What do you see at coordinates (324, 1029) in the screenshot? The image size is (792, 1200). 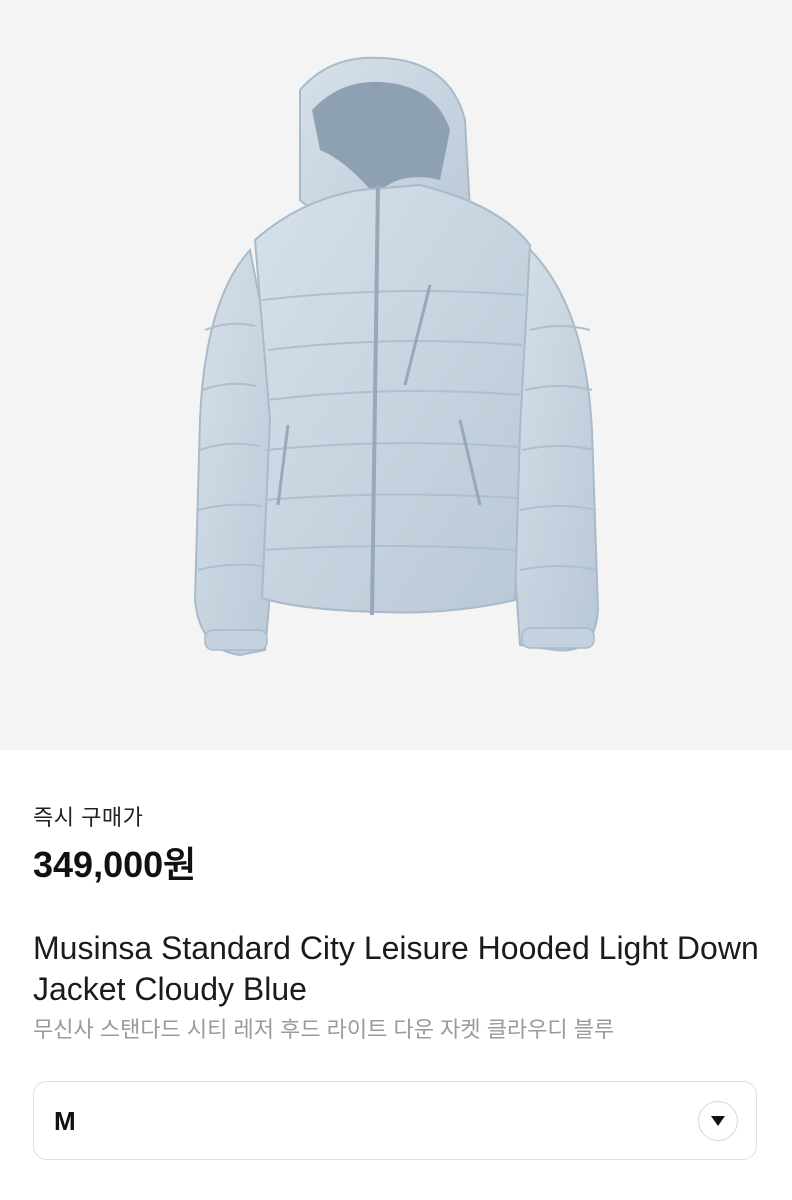 I see `product-subtitle: 무신사 스탠다드 시티 레저 후드 라이트 다운 자켓 클라우디 블루` at bounding box center [324, 1029].